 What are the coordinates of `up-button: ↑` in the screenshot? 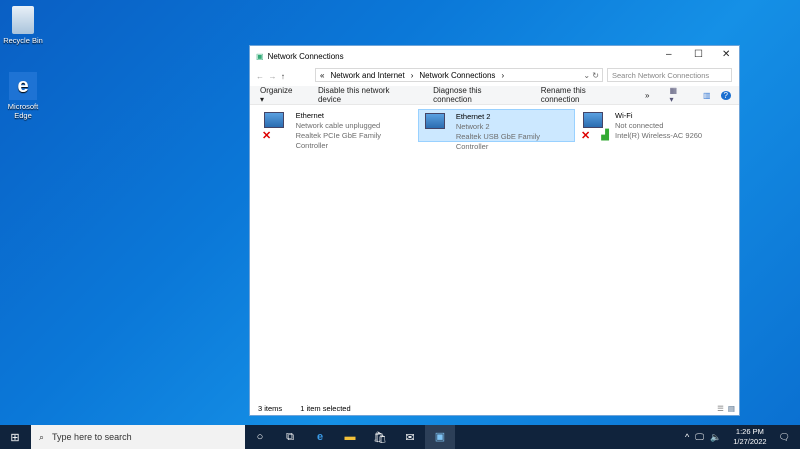 It's located at (283, 76).